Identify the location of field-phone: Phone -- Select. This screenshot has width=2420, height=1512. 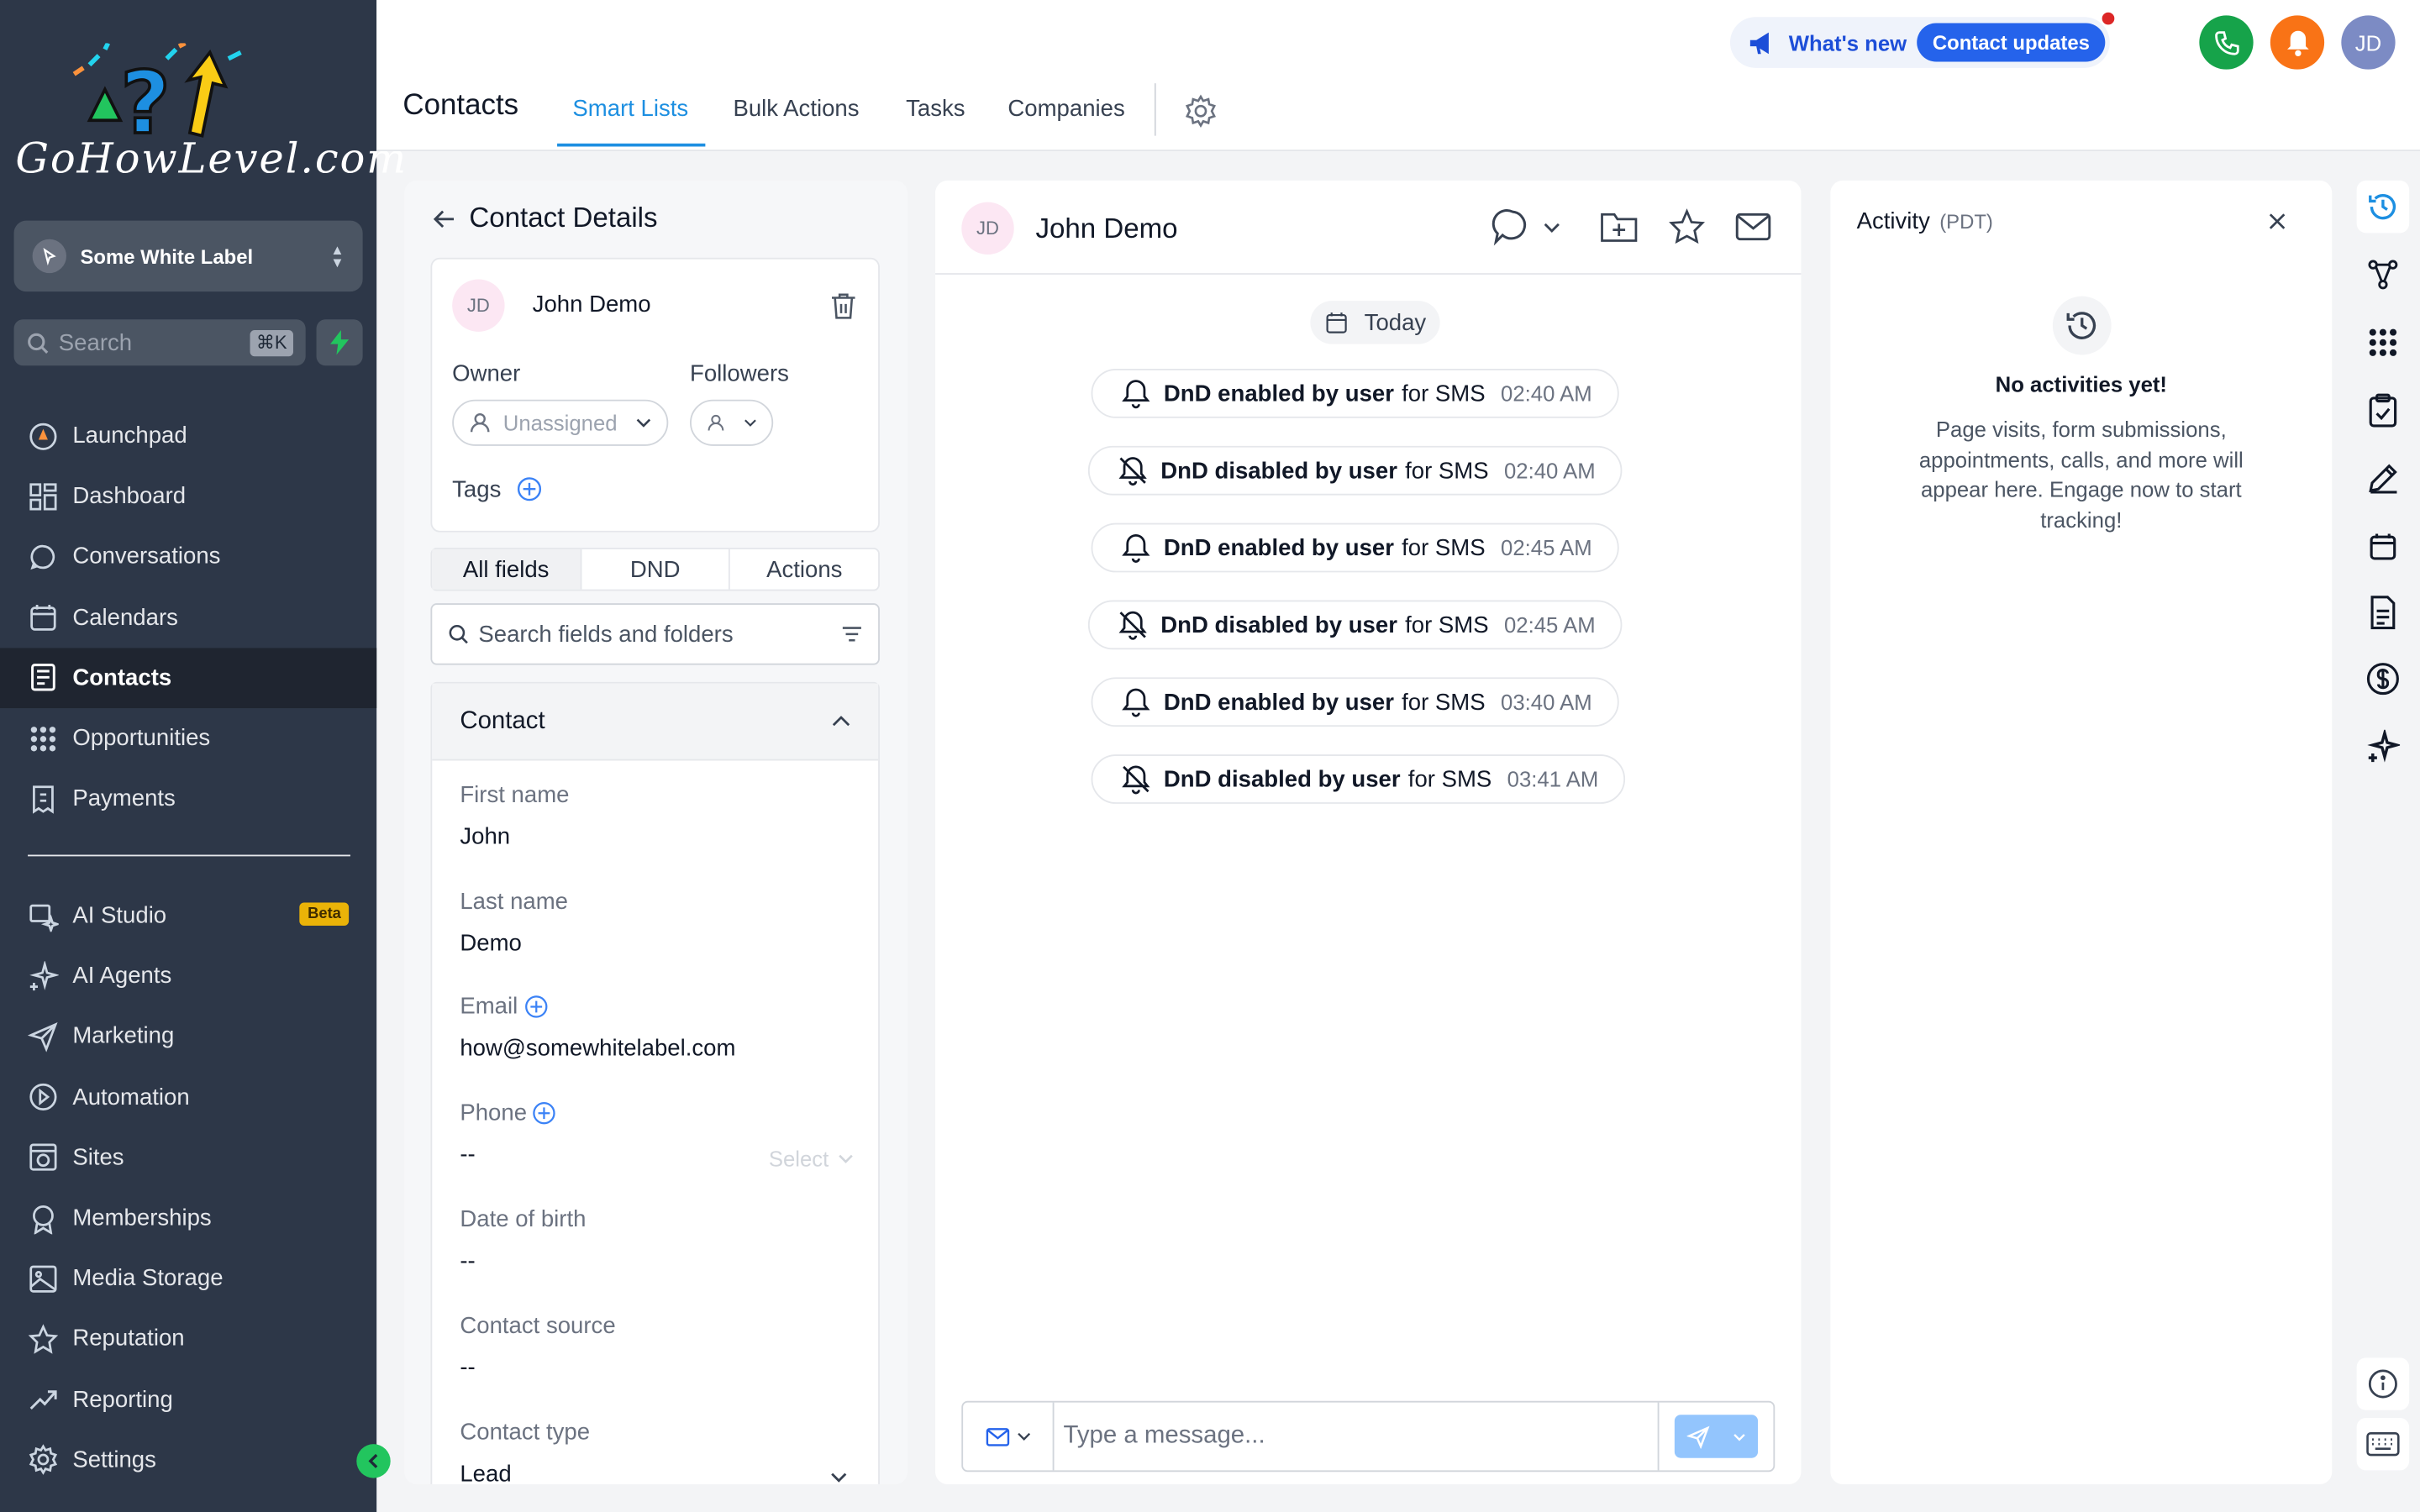
(657, 1135).